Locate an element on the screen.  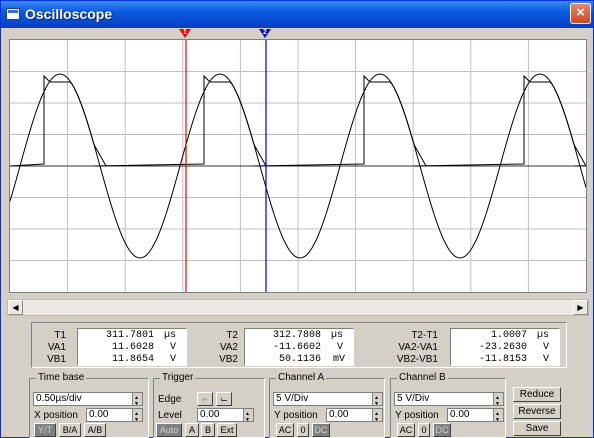
trigger-auto-button: Auto is located at coordinates (169, 430).